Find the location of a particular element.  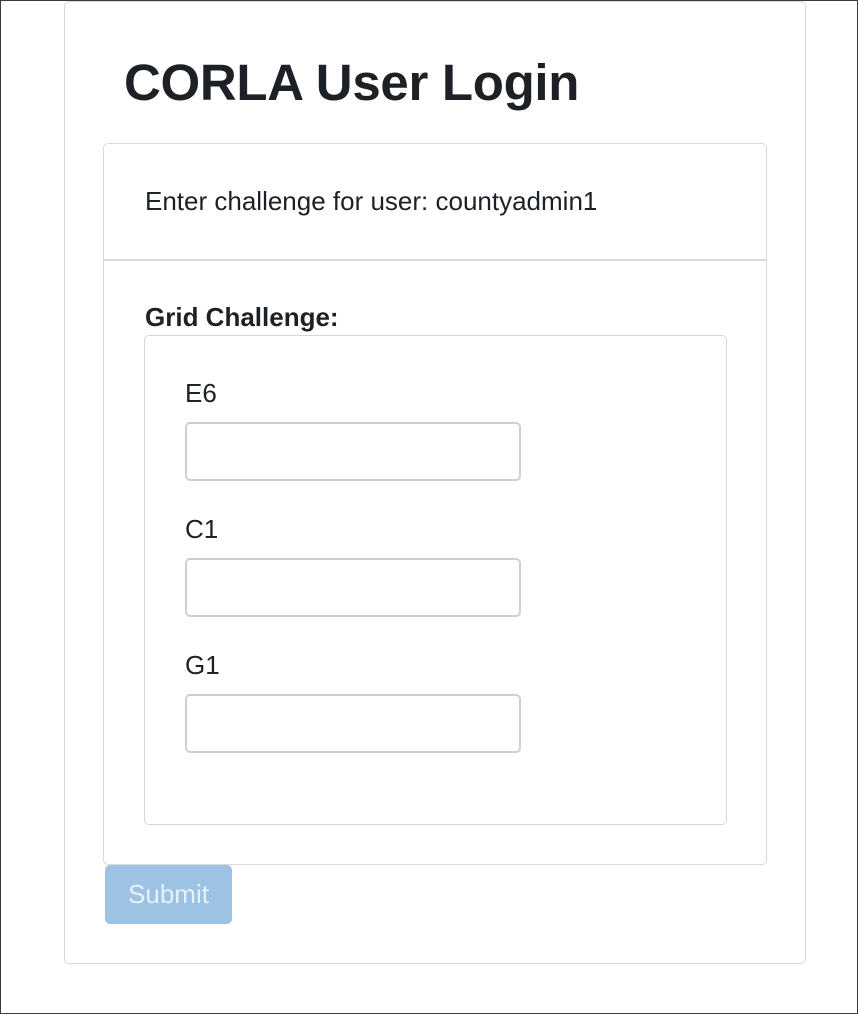

submit-button: Submit is located at coordinates (168, 894).